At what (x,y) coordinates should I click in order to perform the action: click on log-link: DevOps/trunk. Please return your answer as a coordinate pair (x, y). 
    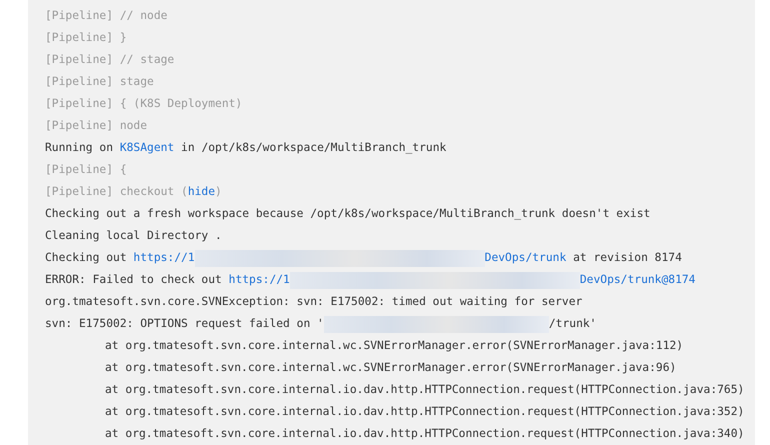
    Looking at the image, I should click on (525, 258).